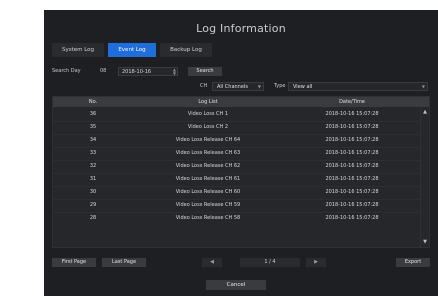 This screenshot has width=438, height=296. I want to click on next-page-icon: ▶, so click(316, 262).